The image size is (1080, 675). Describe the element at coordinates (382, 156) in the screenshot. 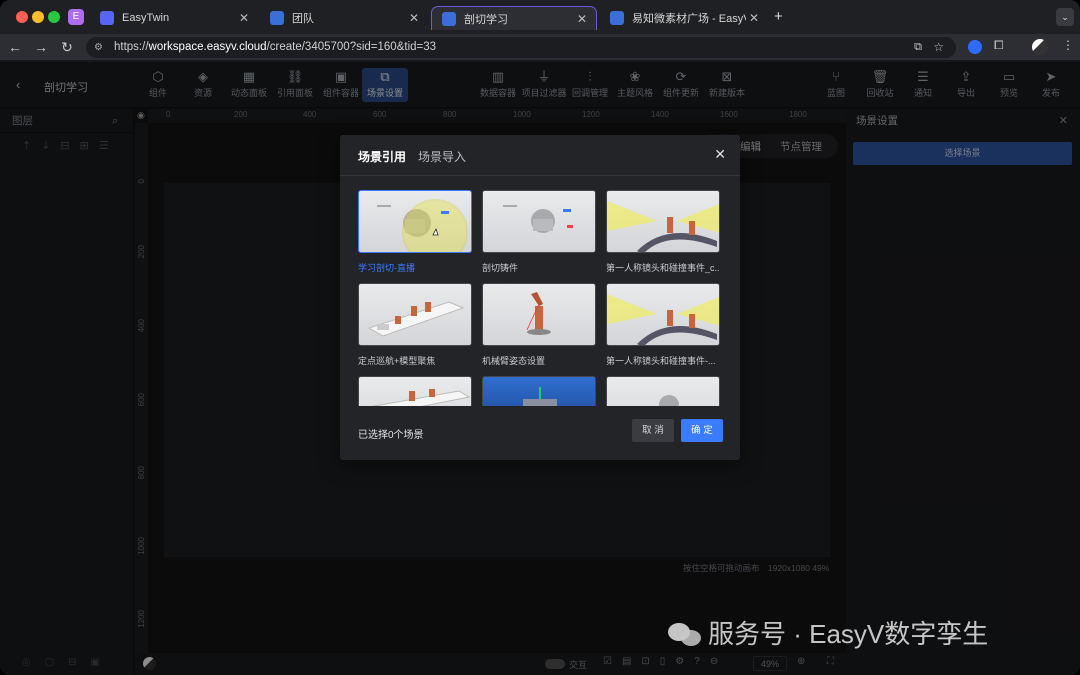

I see `tab-scene-reference: 场景引用` at that location.